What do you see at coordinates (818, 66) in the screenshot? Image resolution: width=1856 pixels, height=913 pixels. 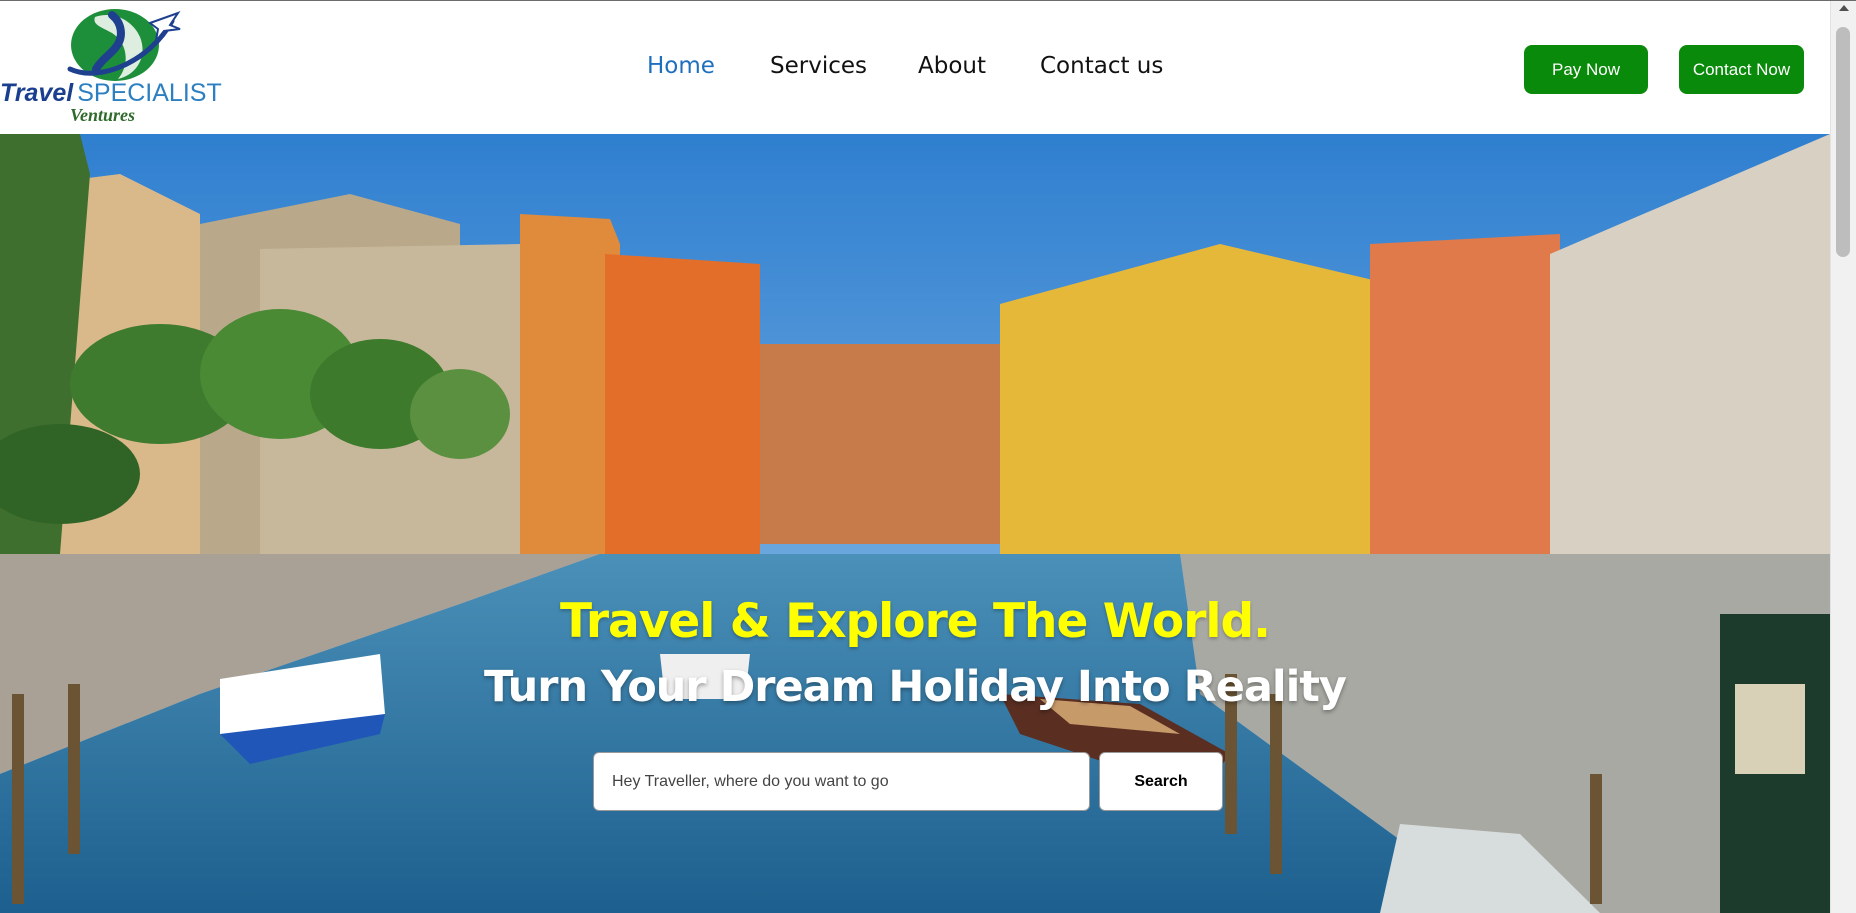 I see `nav-services-link: Services` at bounding box center [818, 66].